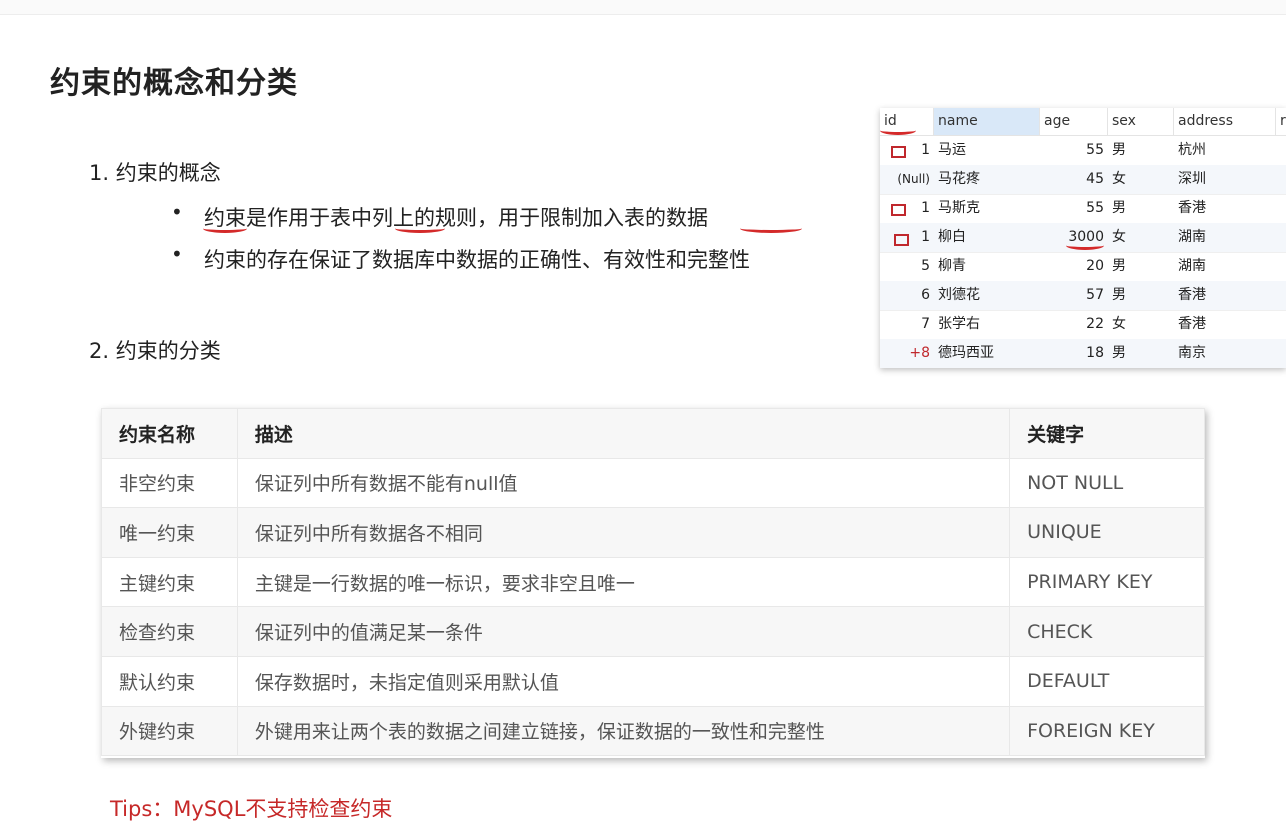  Describe the element at coordinates (169, 681) in the screenshot. I see `constraint-name: 默认约束` at that location.